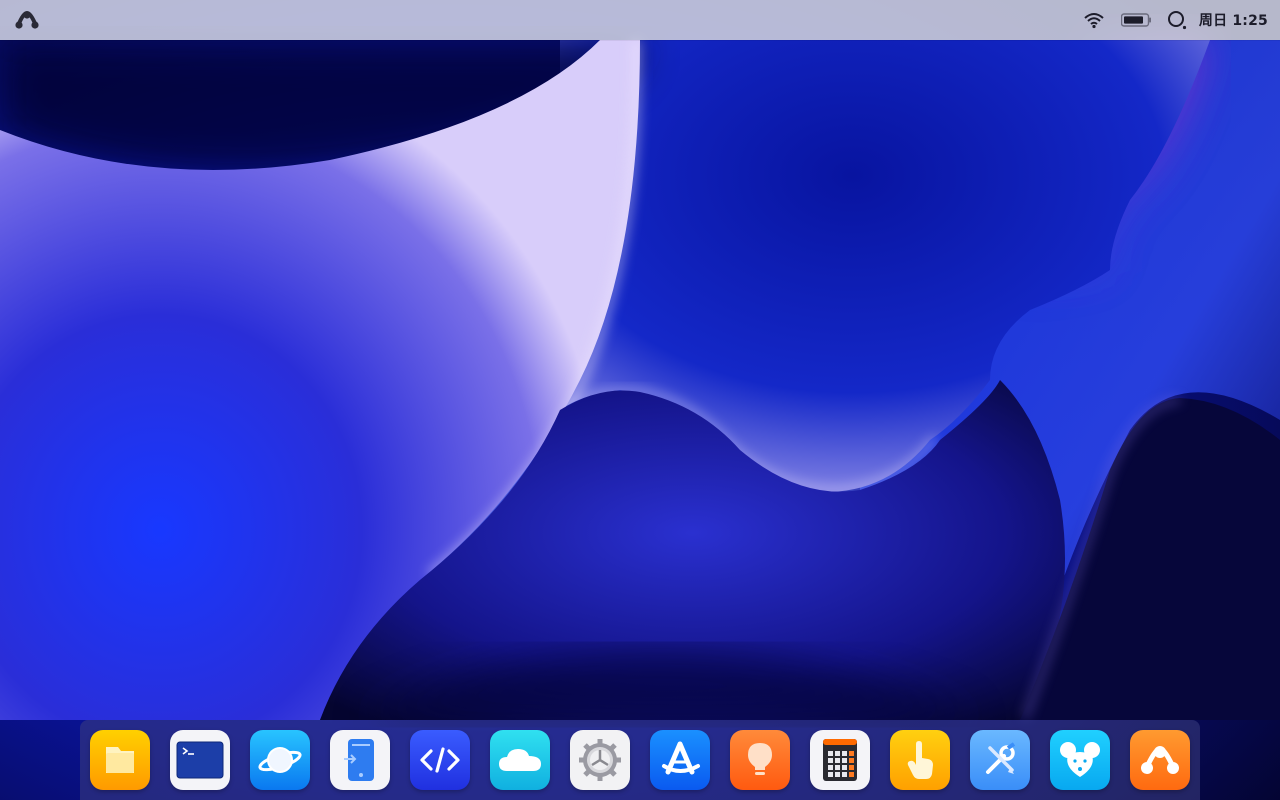 This screenshot has height=800, width=1280. I want to click on calculator-icon, so click(840, 760).